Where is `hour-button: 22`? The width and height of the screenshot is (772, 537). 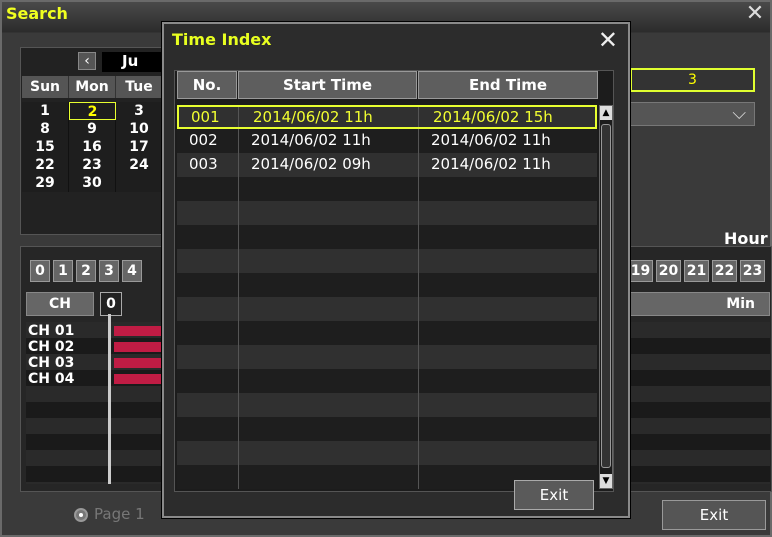
hour-button: 22 is located at coordinates (724, 271).